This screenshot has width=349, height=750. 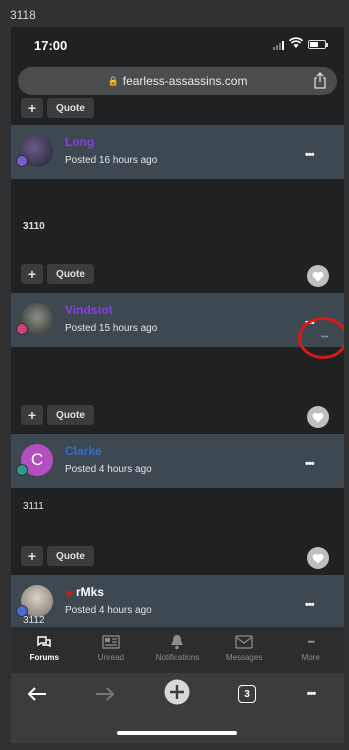 I want to click on lock-icon: 🔒, so click(x=113, y=80).